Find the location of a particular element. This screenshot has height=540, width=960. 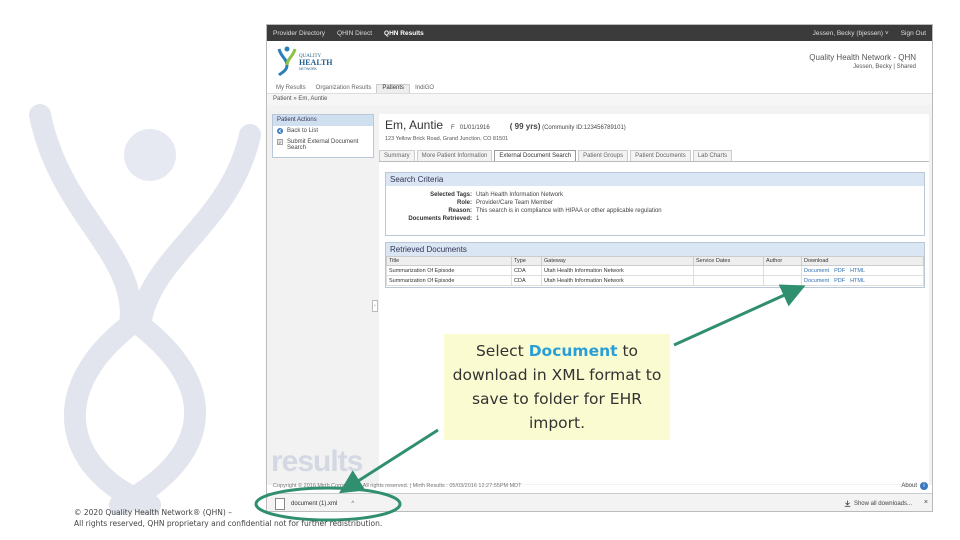

results-watermark: results is located at coordinates (317, 461).